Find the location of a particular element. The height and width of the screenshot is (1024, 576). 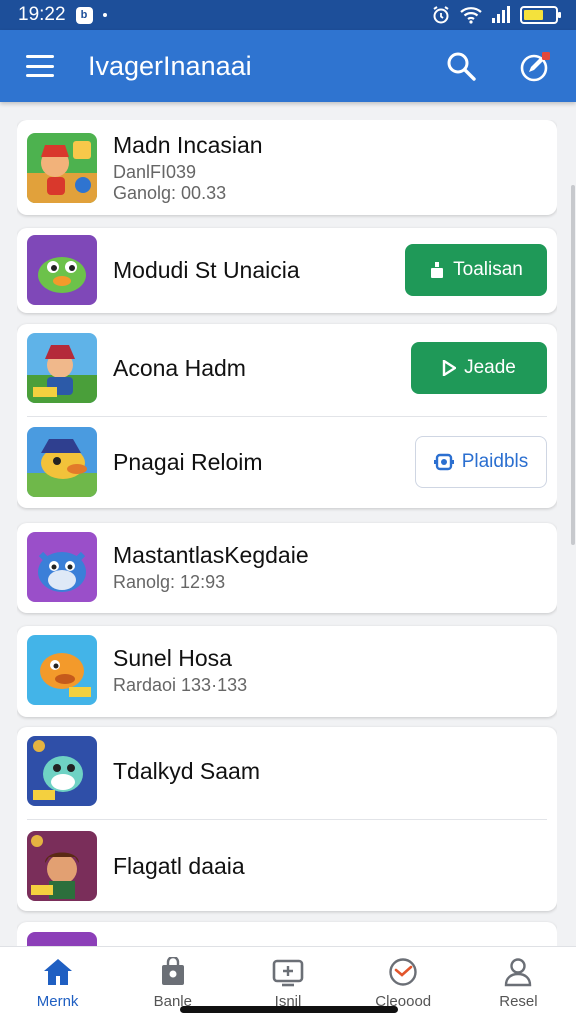

list-card is located at coordinates (287, 934).